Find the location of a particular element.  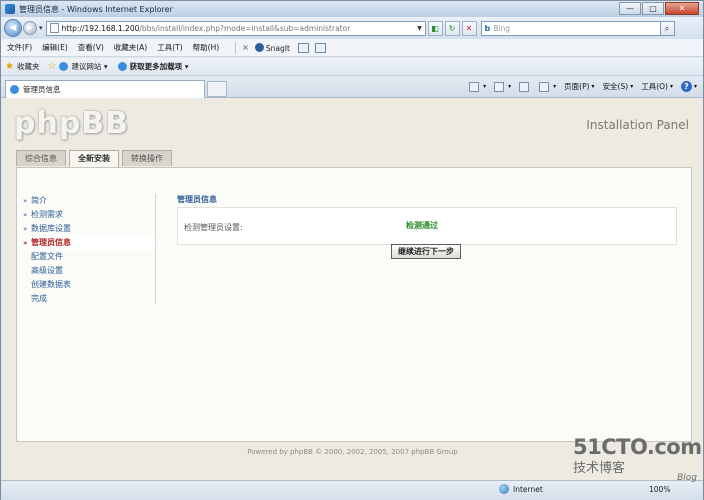

menu-file: 文件(F) is located at coordinates (19, 47).